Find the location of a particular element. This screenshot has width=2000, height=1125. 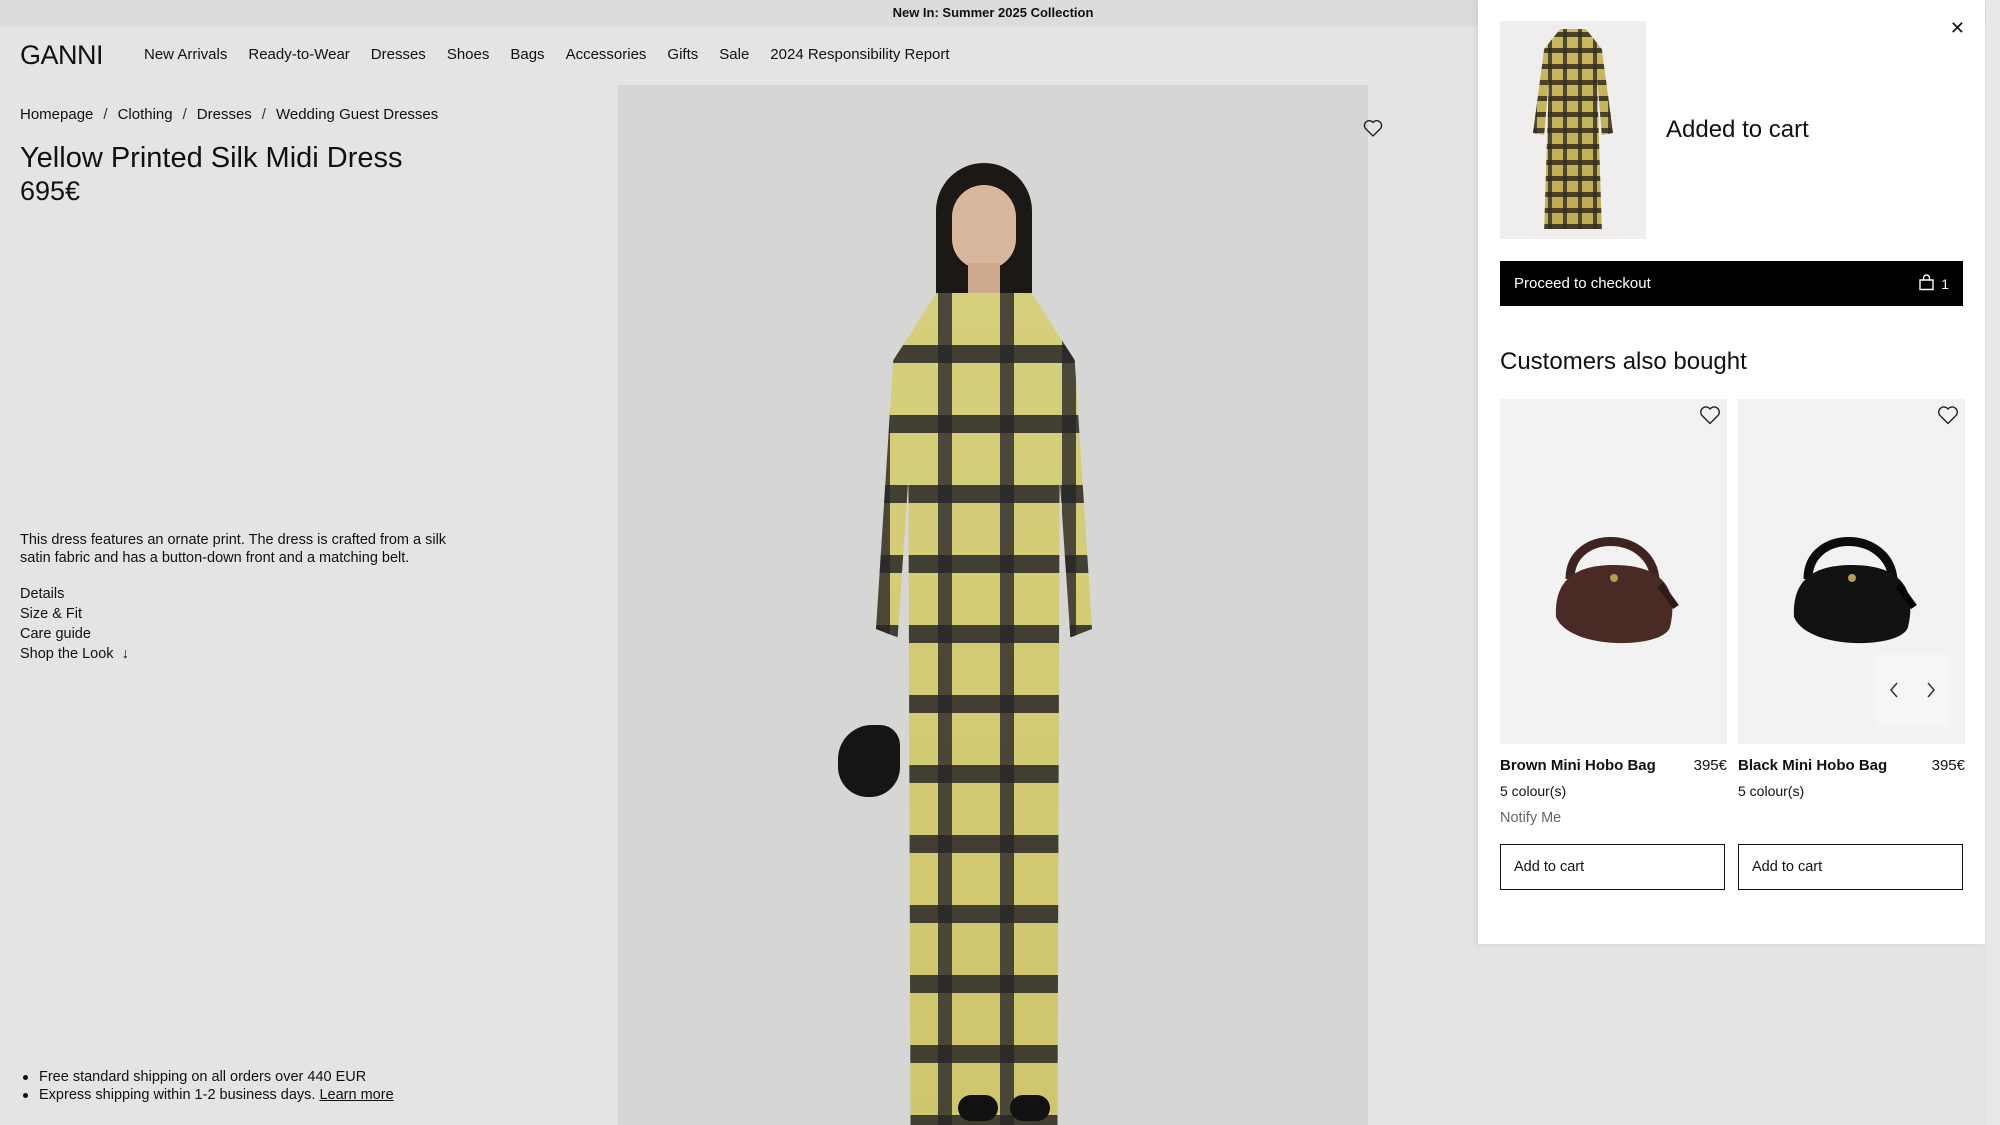

product-title: Yellow Printed Silk Midi Dress is located at coordinates (211, 158).